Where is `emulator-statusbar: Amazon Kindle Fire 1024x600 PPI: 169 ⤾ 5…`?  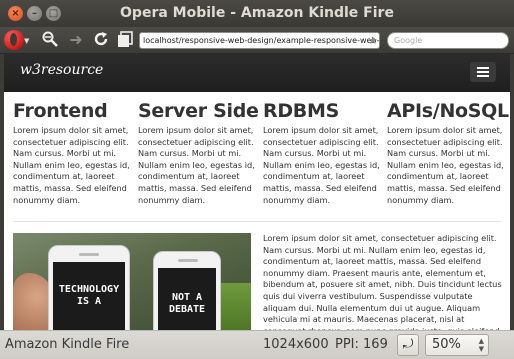 emulator-statusbar: Amazon Kindle Fire 1024x600 PPI: 169 ⤾ 5… is located at coordinates (257, 344).